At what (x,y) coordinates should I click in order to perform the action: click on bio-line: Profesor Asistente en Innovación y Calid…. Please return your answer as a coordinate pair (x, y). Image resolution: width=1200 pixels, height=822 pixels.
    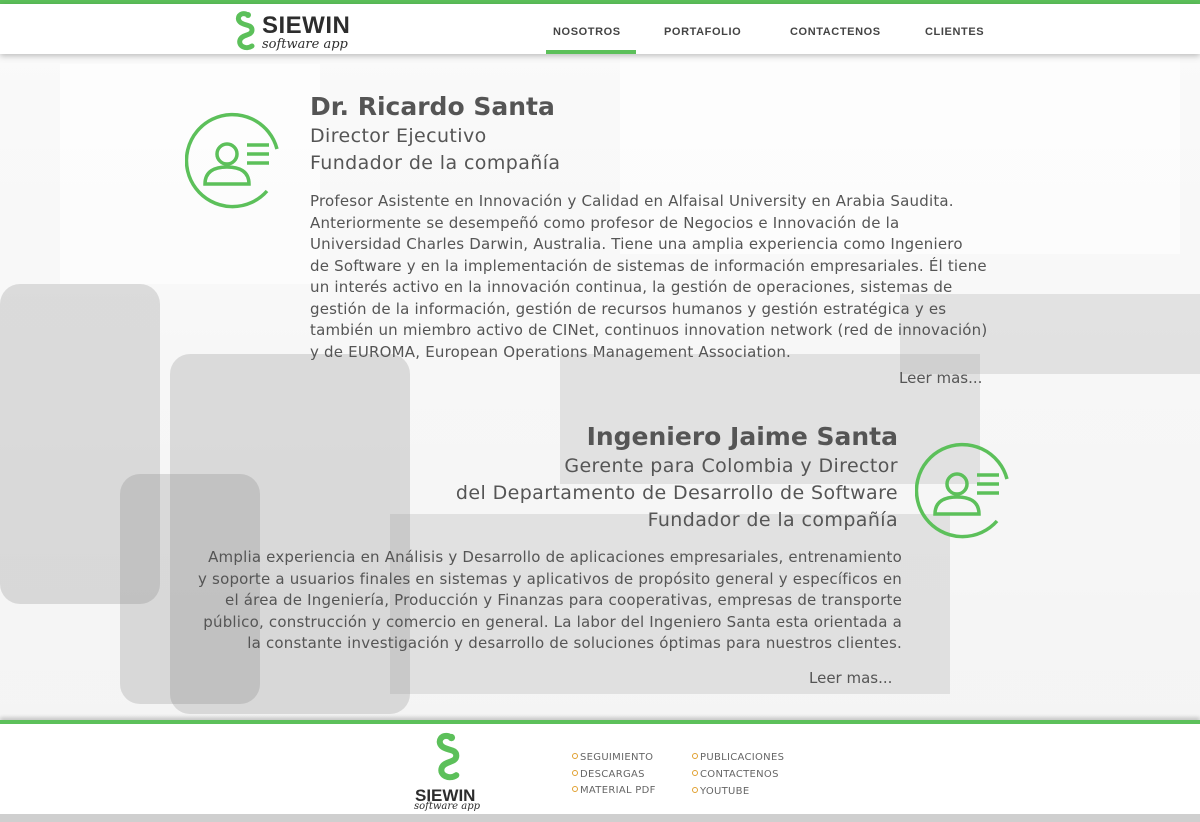
    Looking at the image, I should click on (632, 201).